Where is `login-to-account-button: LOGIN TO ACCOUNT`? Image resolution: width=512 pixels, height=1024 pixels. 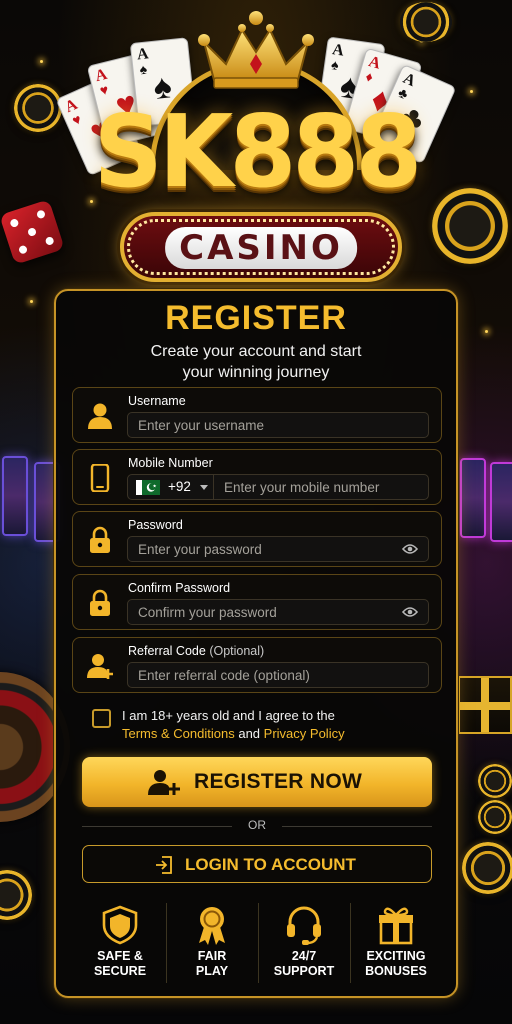 login-to-account-button: LOGIN TO ACCOUNT is located at coordinates (257, 864).